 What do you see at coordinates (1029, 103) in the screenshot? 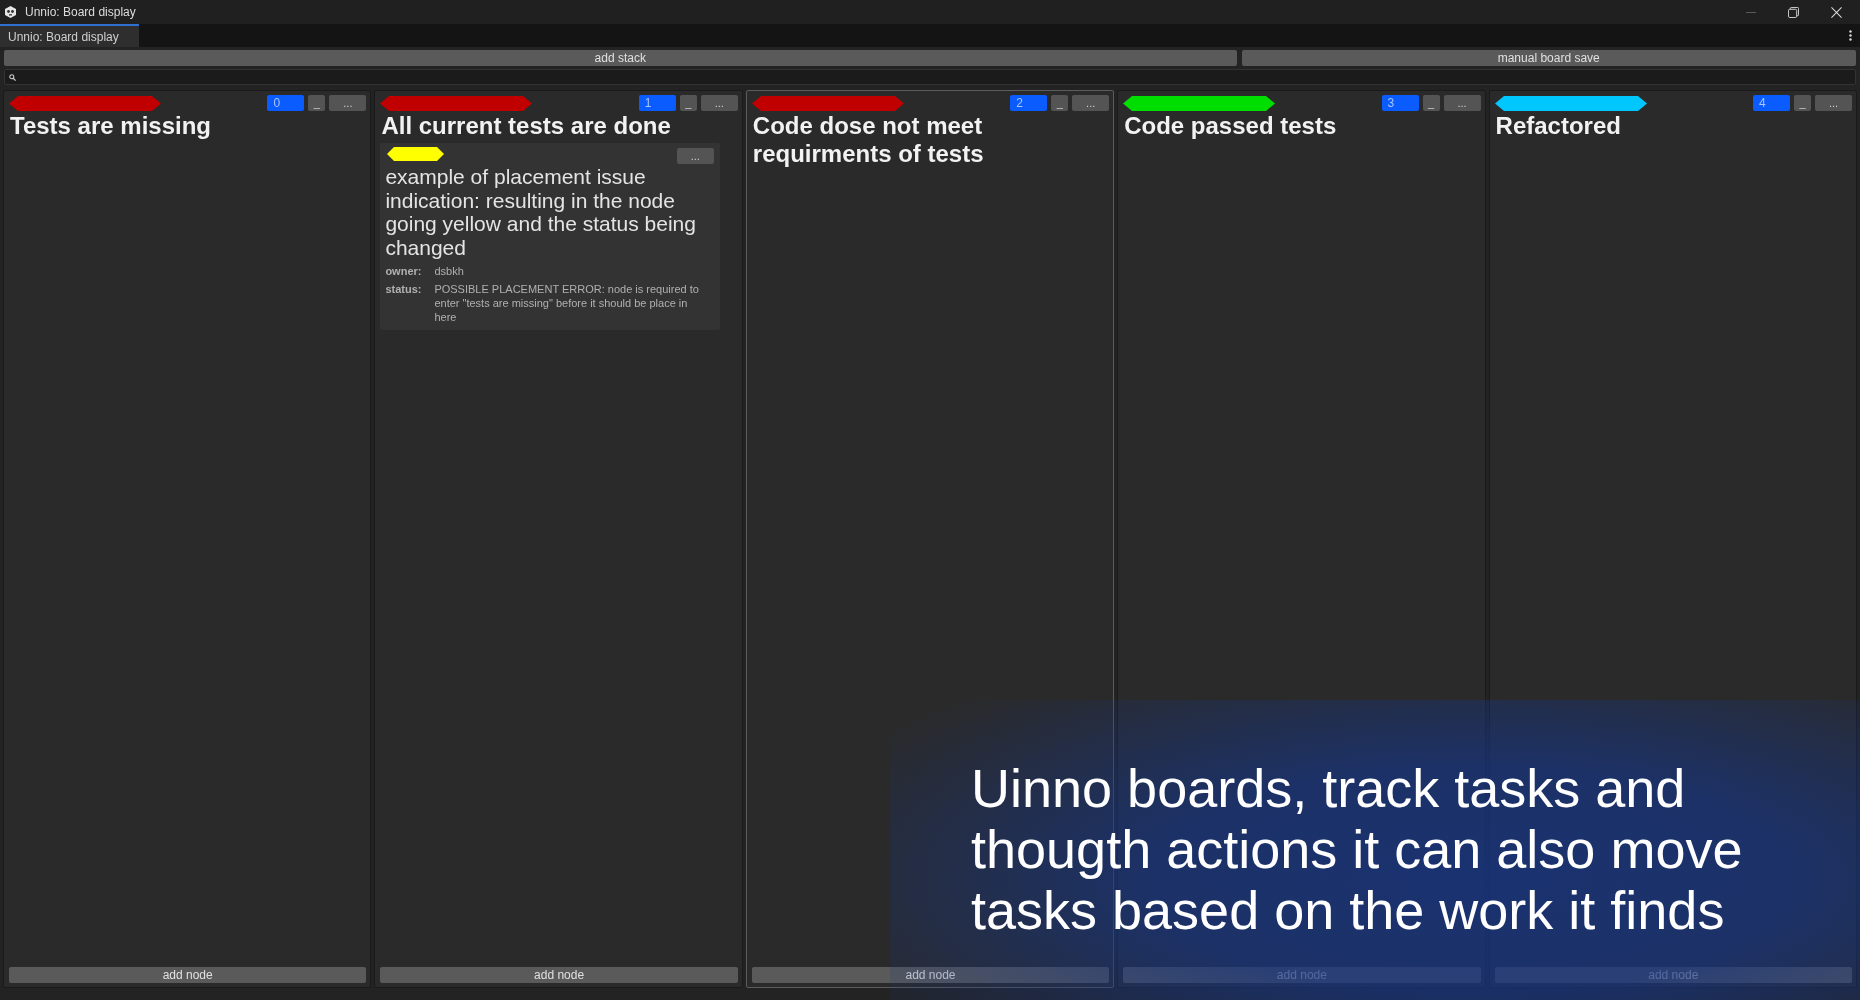
I see `count-badge: 2` at bounding box center [1029, 103].